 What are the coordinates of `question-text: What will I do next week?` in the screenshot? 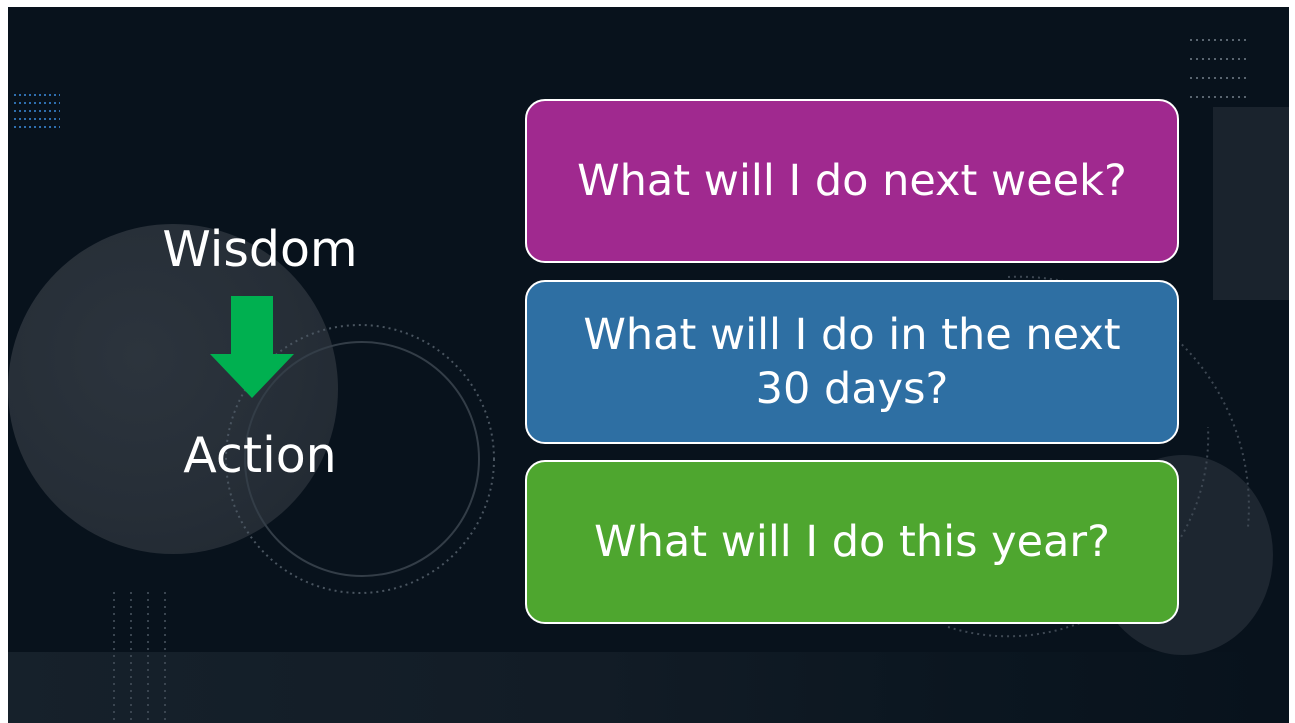 It's located at (852, 181).